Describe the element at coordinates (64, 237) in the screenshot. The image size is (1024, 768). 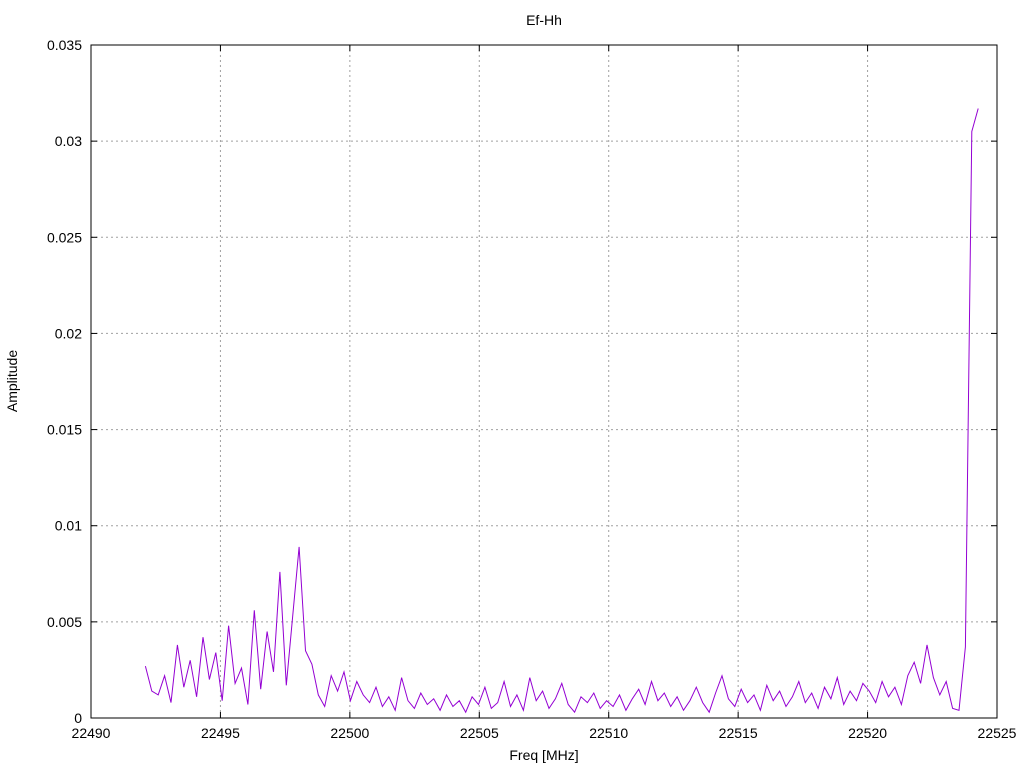
I see `y-tick-label: 0.025` at that location.